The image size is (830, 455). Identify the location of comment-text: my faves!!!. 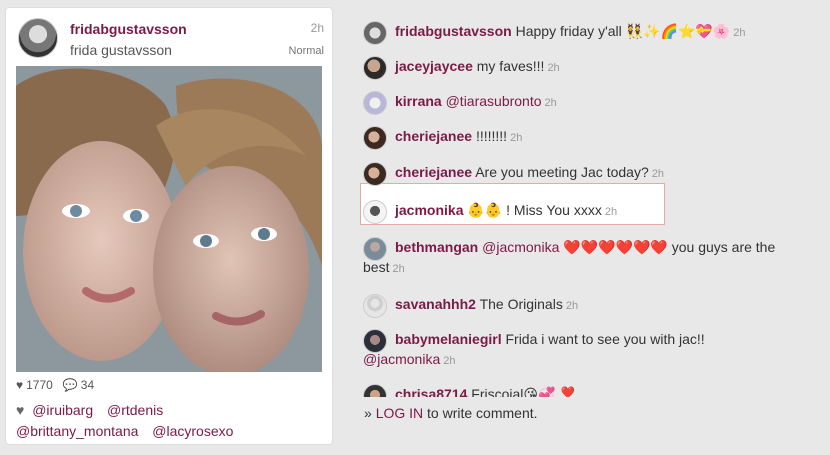
(510, 66).